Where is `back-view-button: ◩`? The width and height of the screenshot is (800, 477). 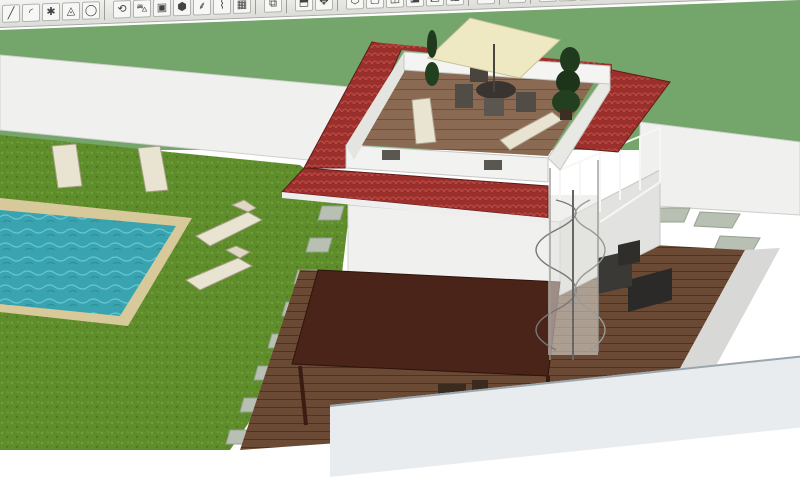 back-view-button: ◩ is located at coordinates (435, 3).